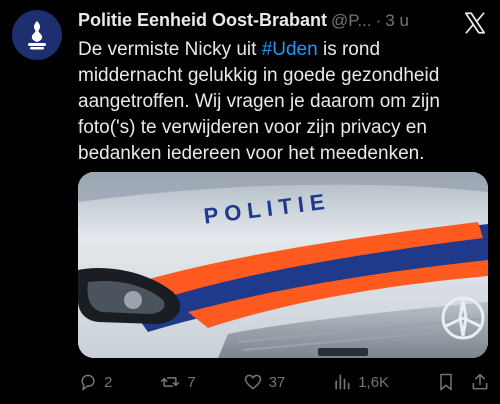 This screenshot has width=500, height=404. What do you see at coordinates (191, 382) in the screenshot?
I see `repost-count: 7` at bounding box center [191, 382].